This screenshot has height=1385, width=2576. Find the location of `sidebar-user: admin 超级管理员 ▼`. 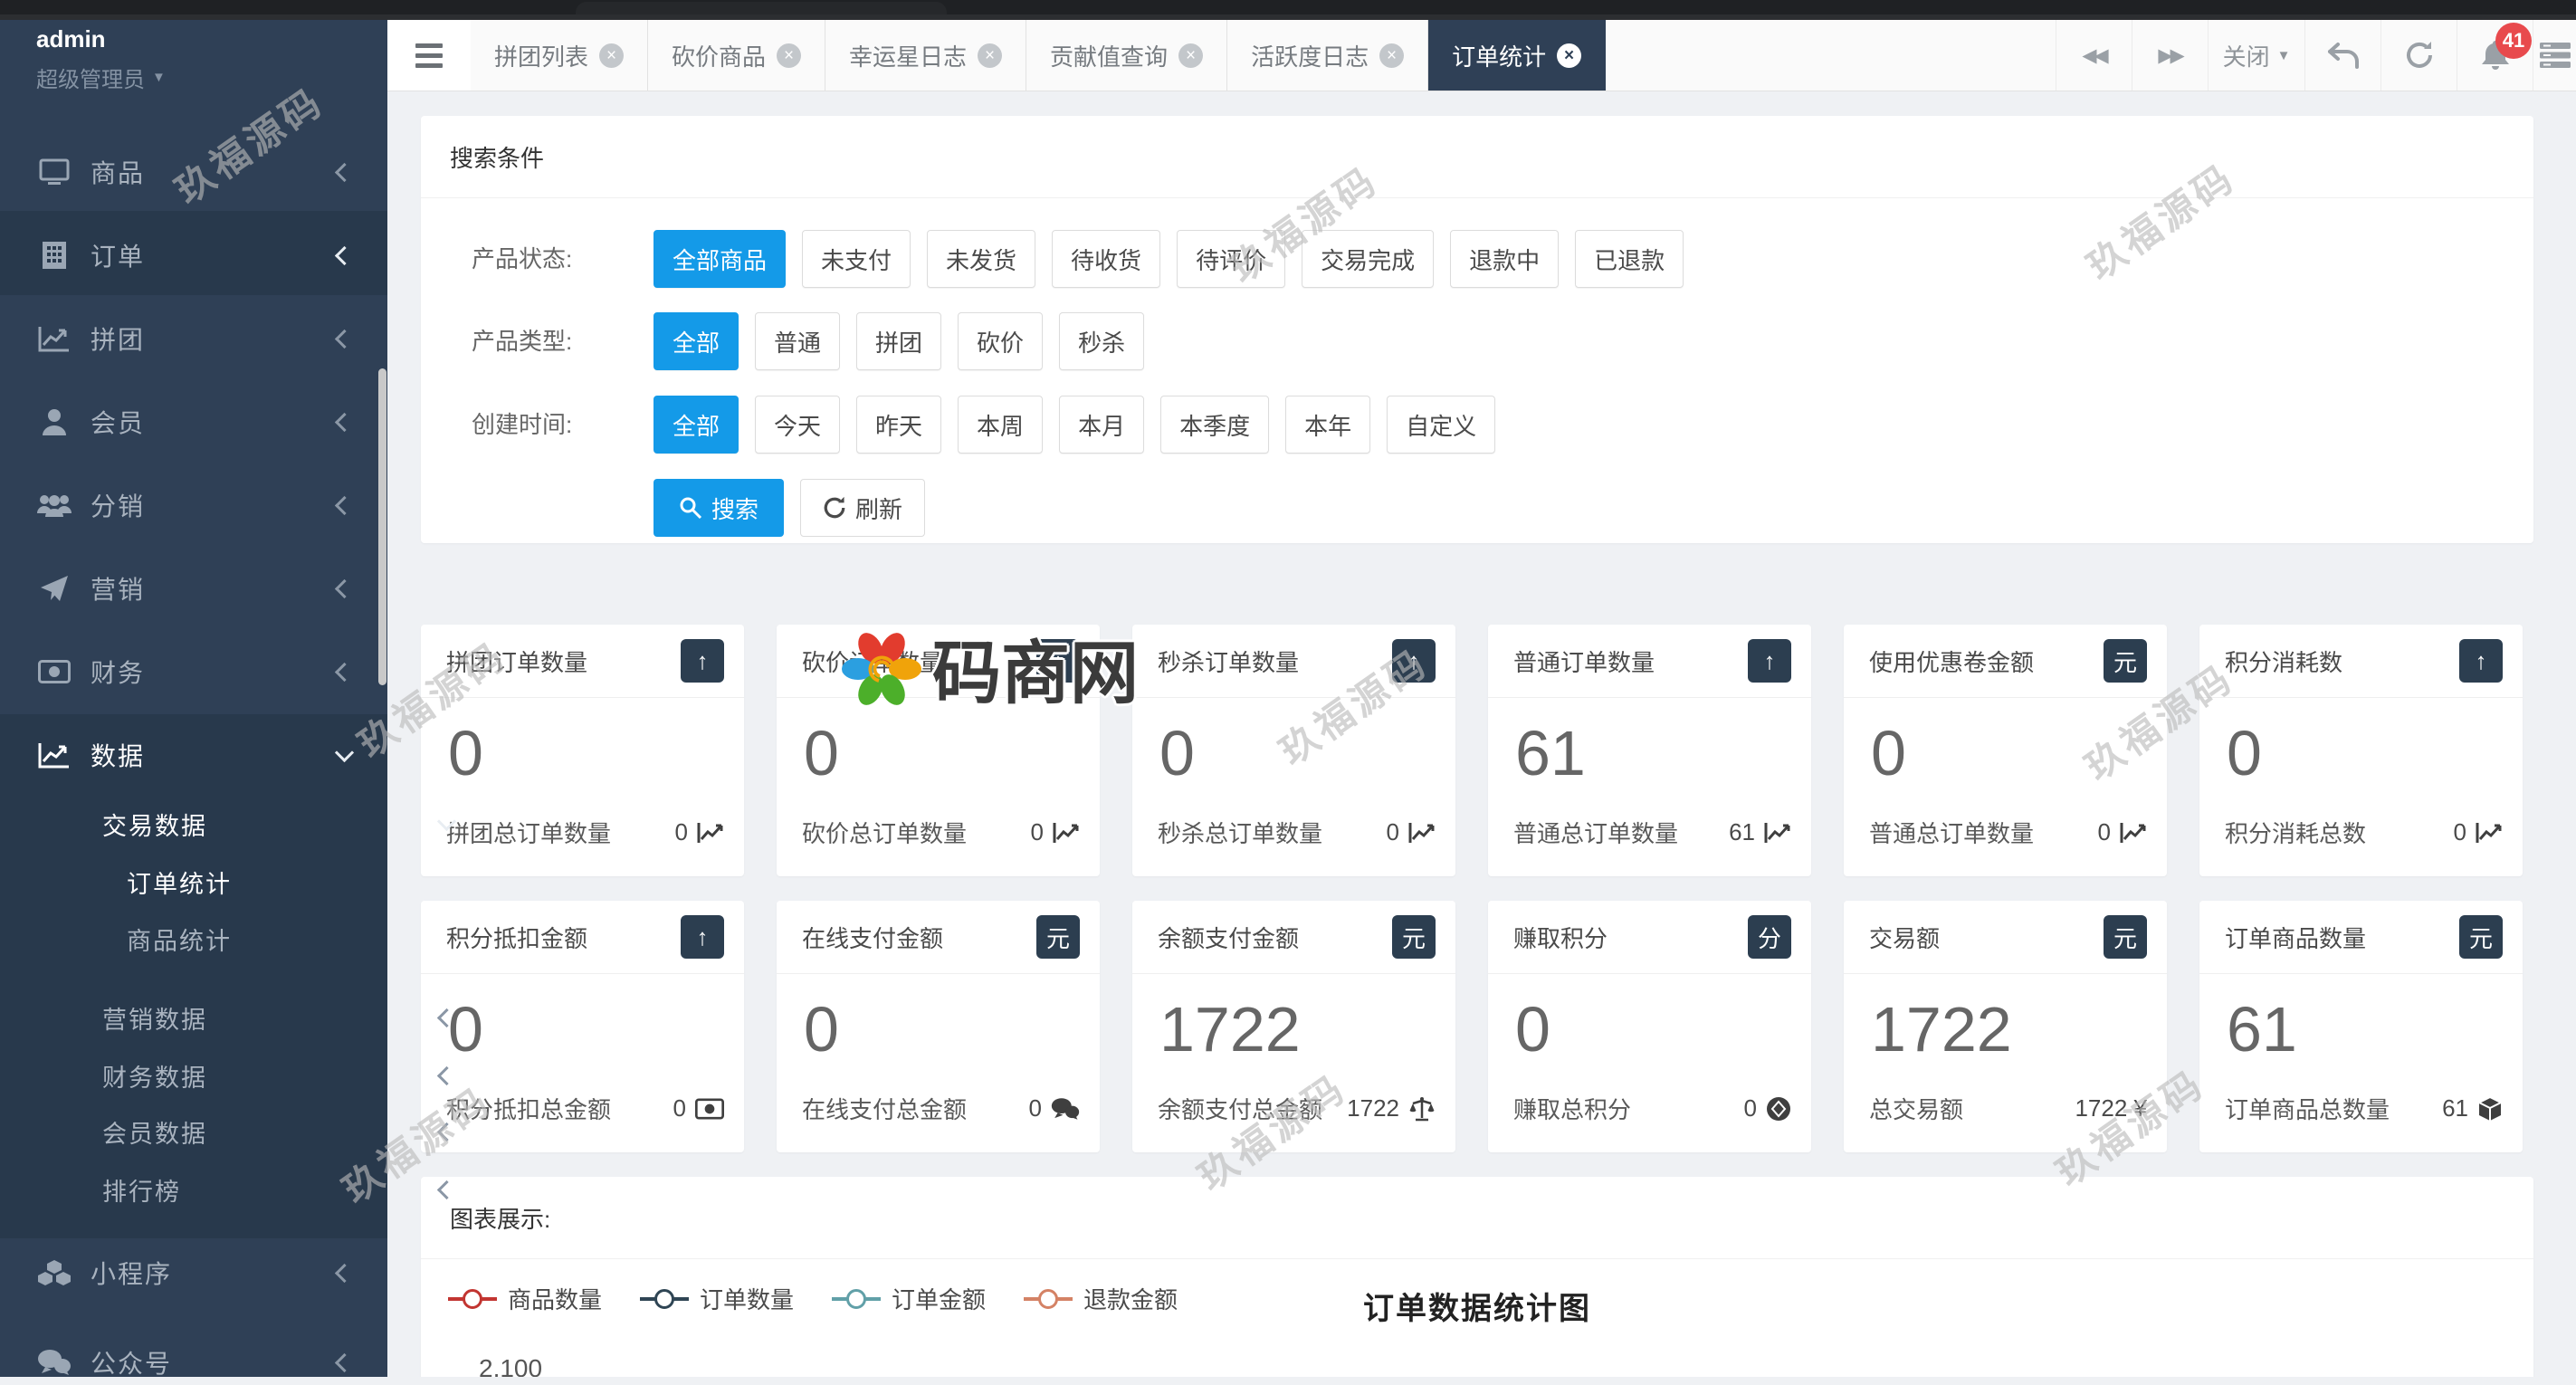

sidebar-user: admin 超级管理员 ▼ is located at coordinates (101, 59).